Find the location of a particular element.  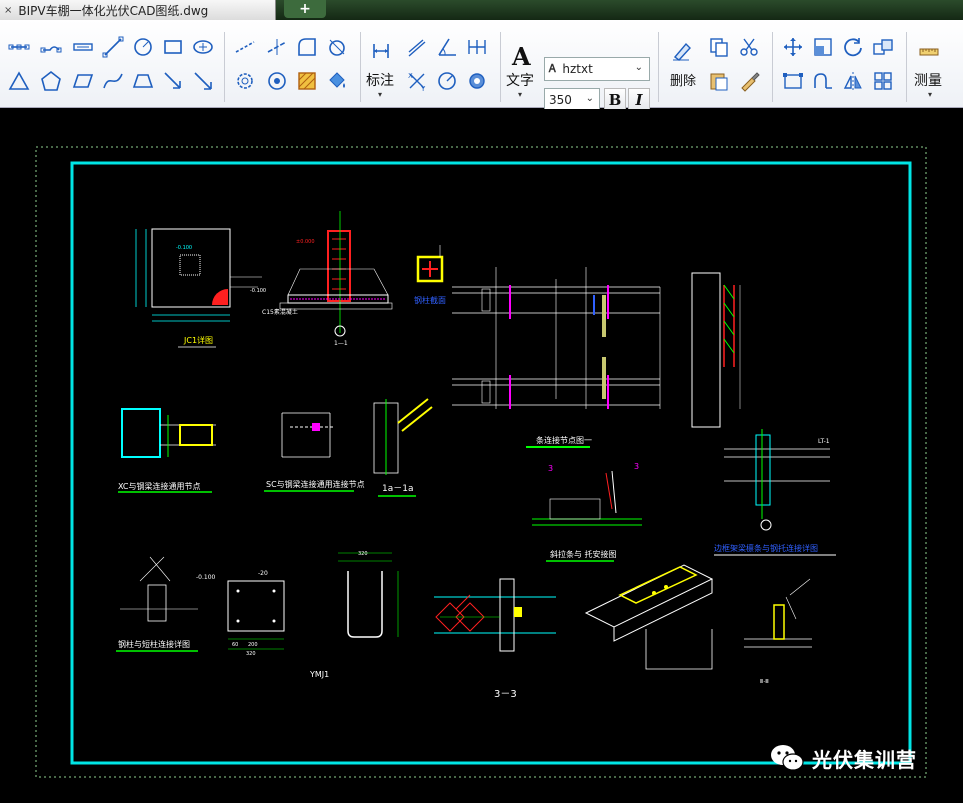

delete-label: 删除 is located at coordinates (683, 79).